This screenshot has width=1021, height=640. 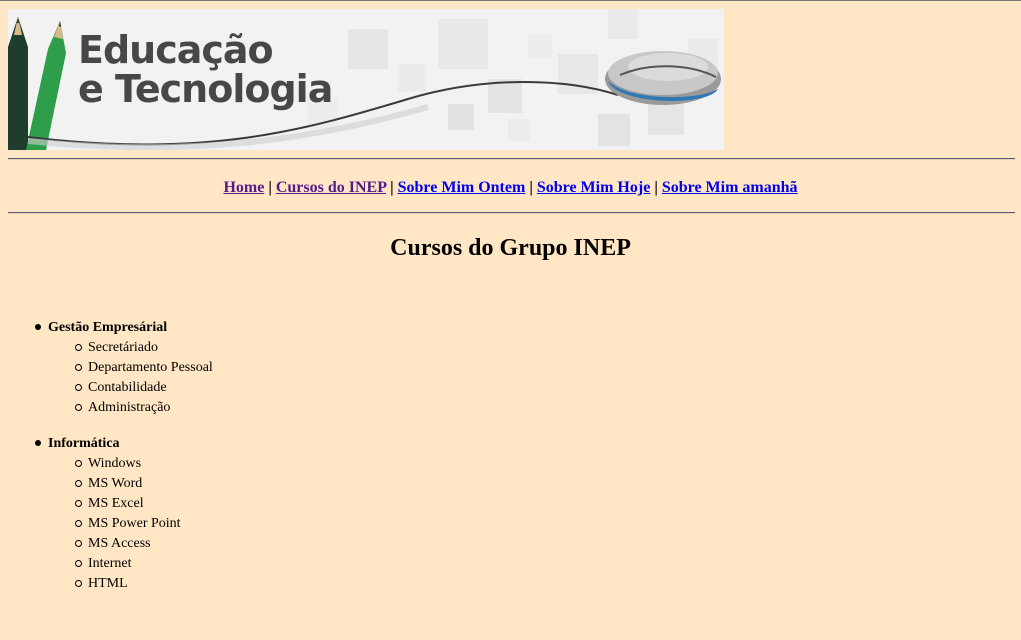 I want to click on nav-link-sobre-mim-ontem: Sobre Mim Ontem, so click(x=462, y=187).